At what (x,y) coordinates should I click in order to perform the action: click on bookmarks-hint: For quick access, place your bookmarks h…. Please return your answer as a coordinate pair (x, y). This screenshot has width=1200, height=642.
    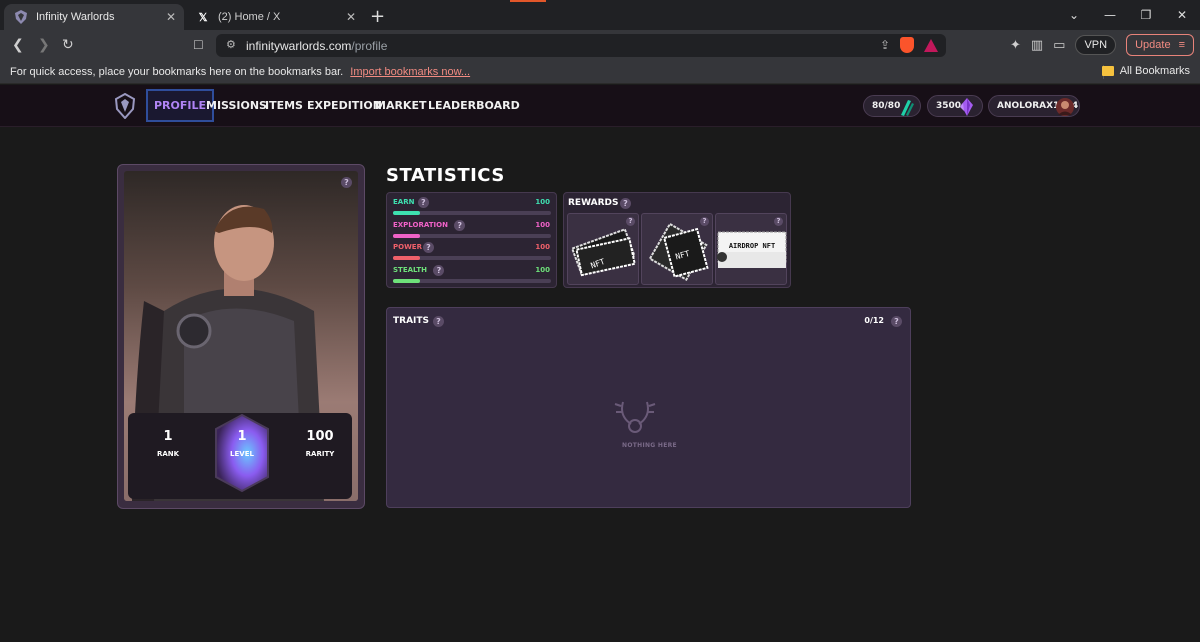
    Looking at the image, I should click on (240, 72).